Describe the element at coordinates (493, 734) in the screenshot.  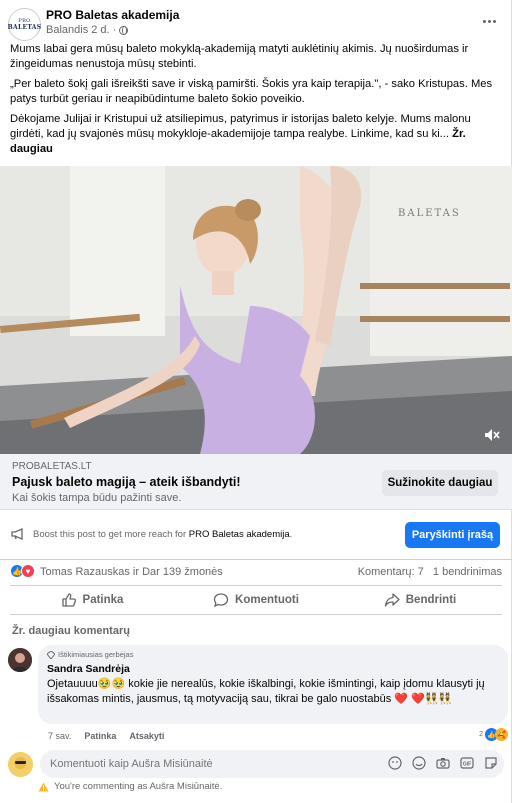
I see `comment-reactions: 2 👍 🥰` at that location.